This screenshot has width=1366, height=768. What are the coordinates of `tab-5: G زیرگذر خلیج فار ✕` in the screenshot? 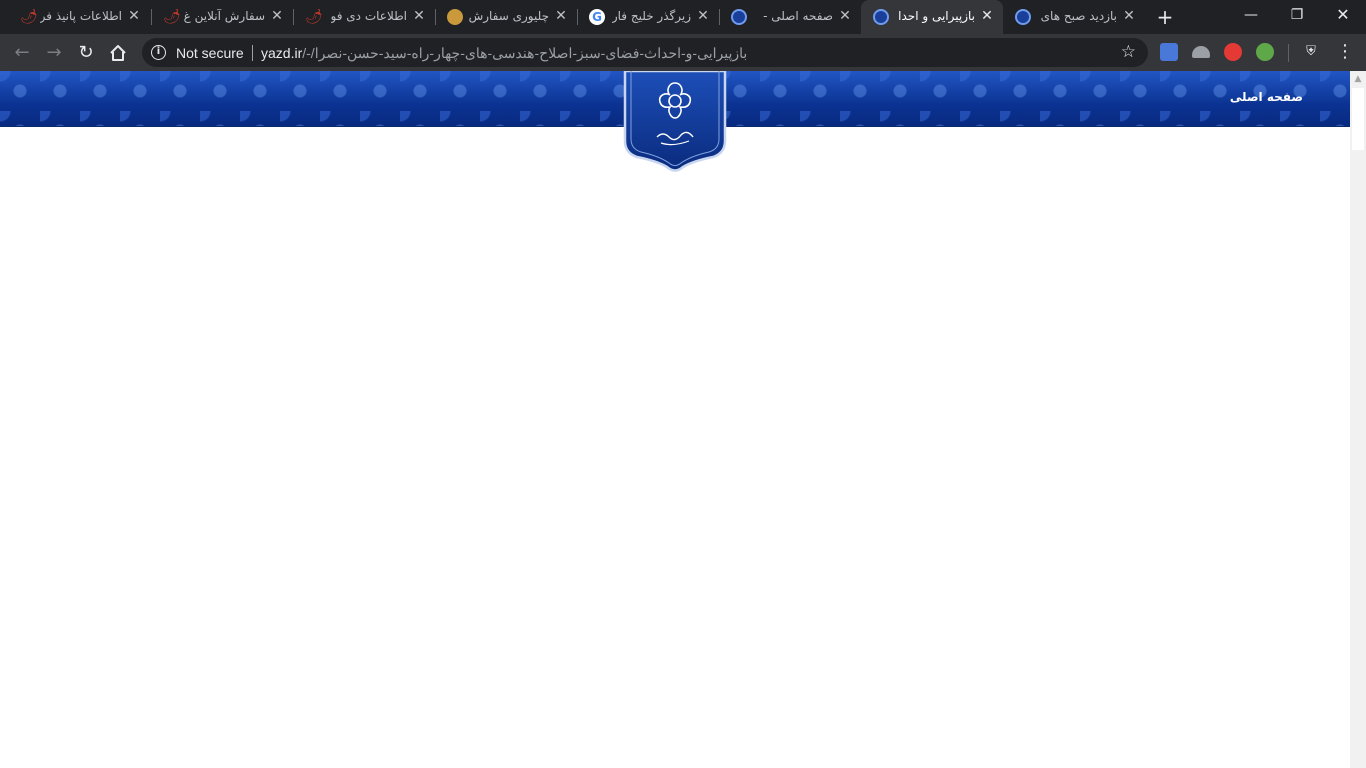 It's located at (648, 17).